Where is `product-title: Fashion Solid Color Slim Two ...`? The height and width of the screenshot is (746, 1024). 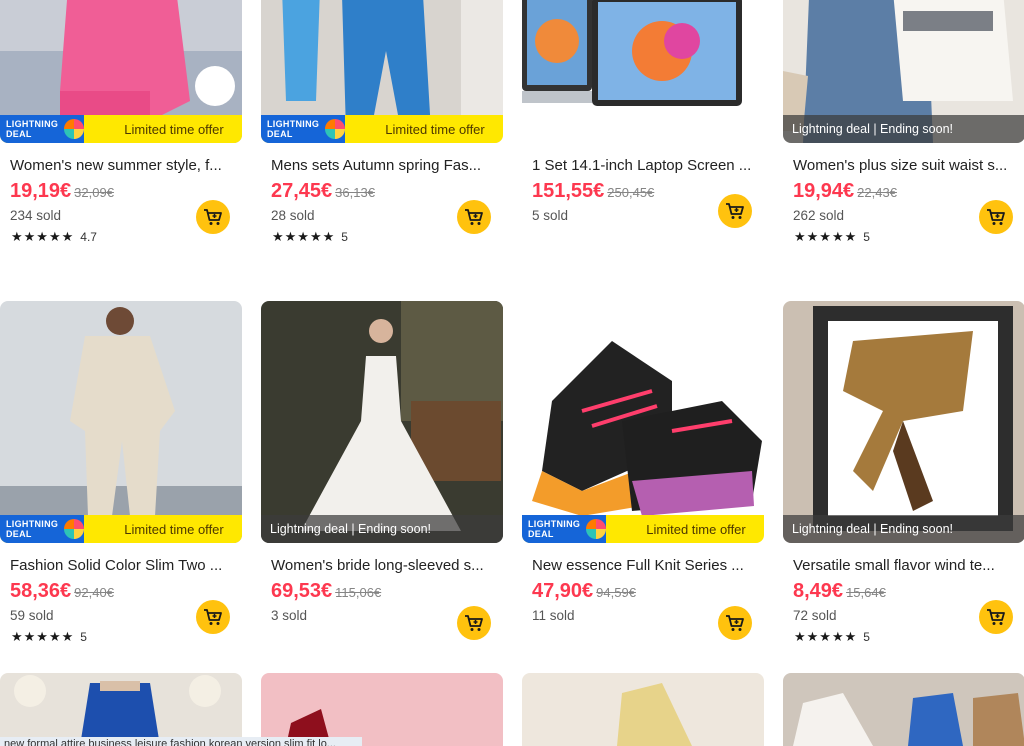
product-title: Fashion Solid Color Slim Two ... is located at coordinates (121, 565).